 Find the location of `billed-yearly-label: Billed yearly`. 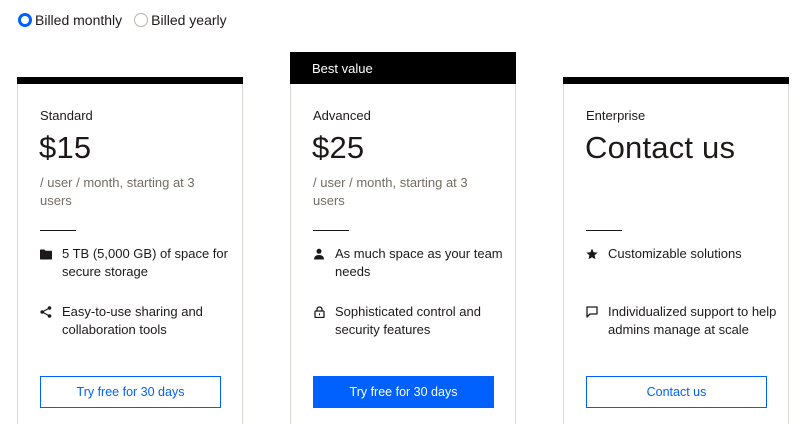

billed-yearly-label: Billed yearly is located at coordinates (189, 20).